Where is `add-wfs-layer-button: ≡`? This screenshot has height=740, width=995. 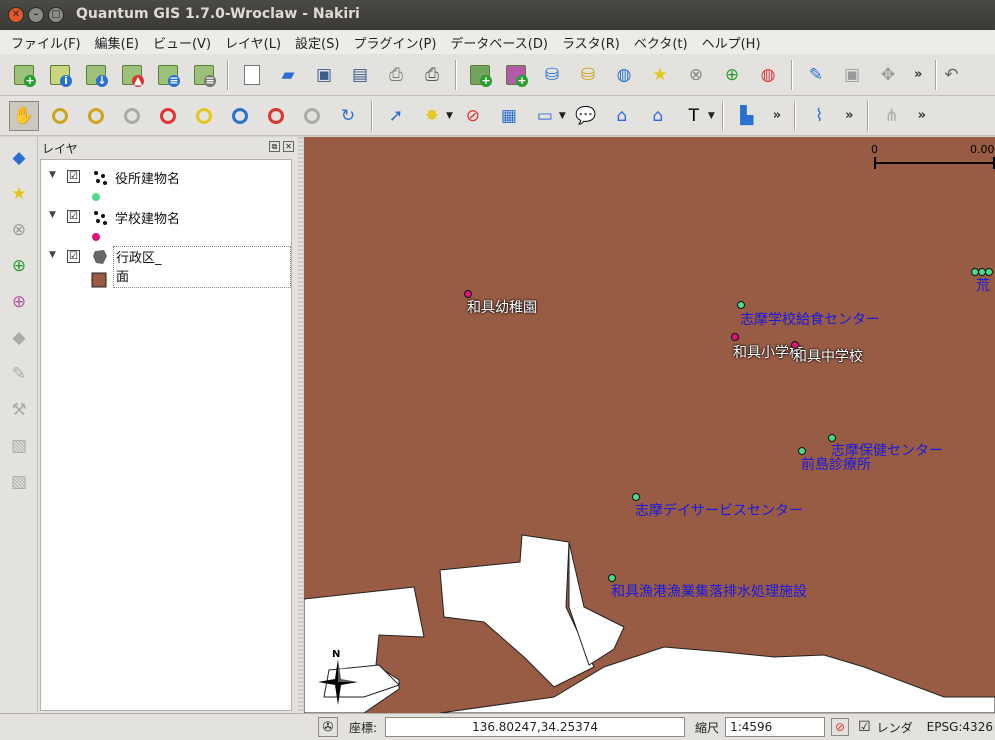 add-wfs-layer-button: ≡ is located at coordinates (204, 75).